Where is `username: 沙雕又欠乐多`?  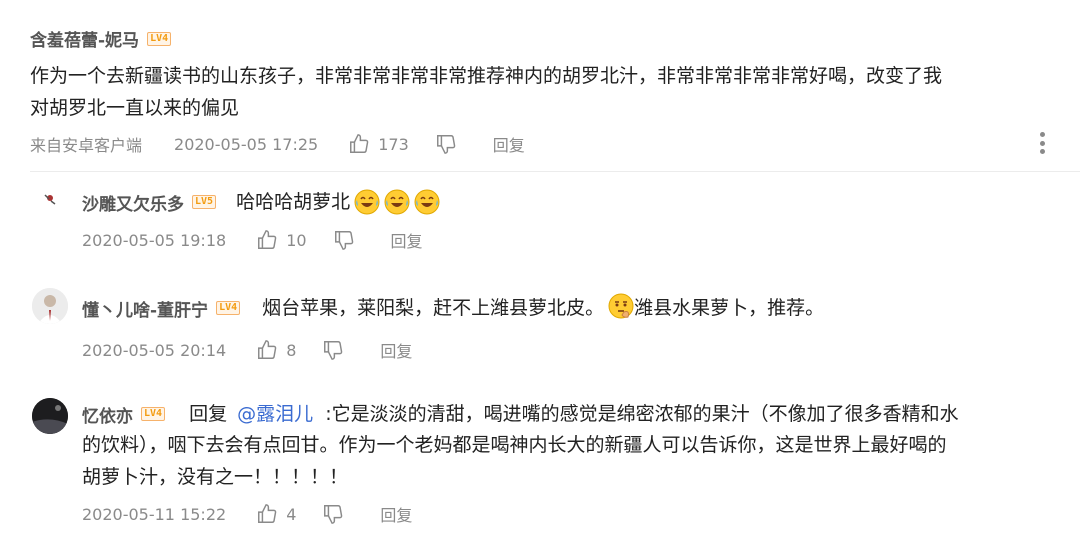 username: 沙雕又欠乐多 is located at coordinates (133, 202).